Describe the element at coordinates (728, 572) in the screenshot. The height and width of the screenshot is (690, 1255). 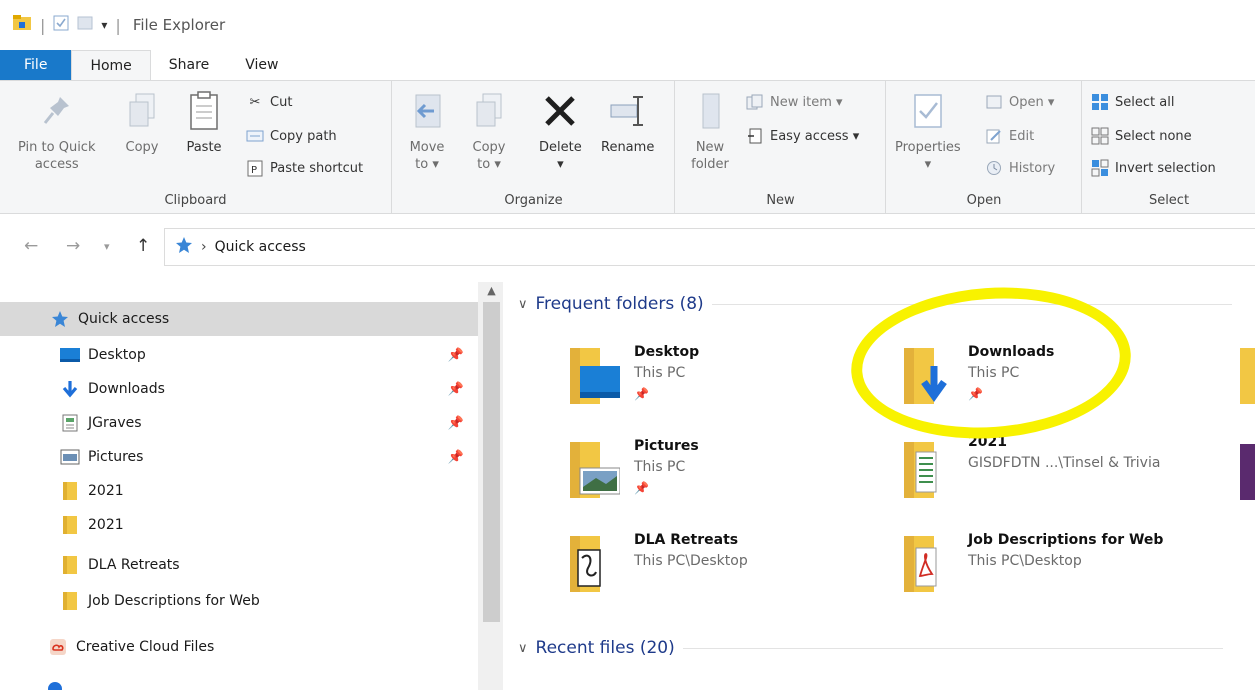
I see `folder-tile-dla-retreats: DLA Retreats This PC\Desktop` at that location.